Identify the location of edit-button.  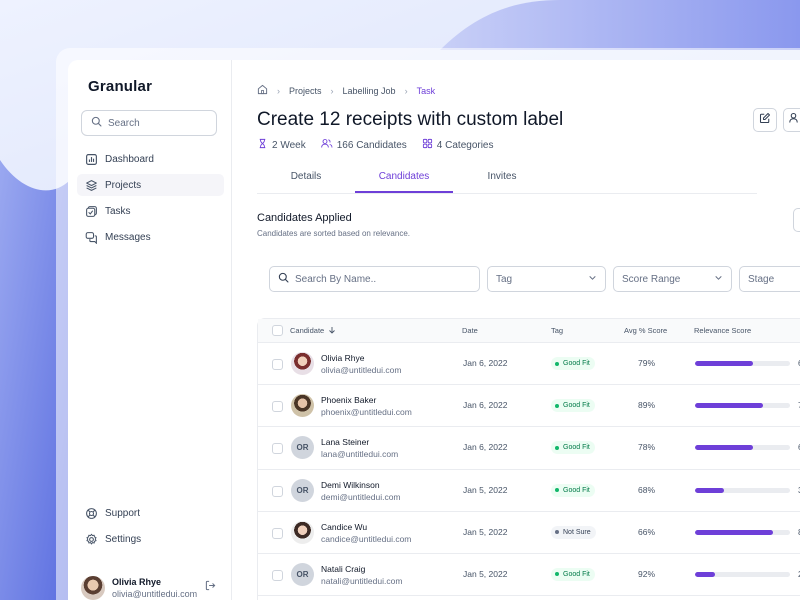
(765, 120).